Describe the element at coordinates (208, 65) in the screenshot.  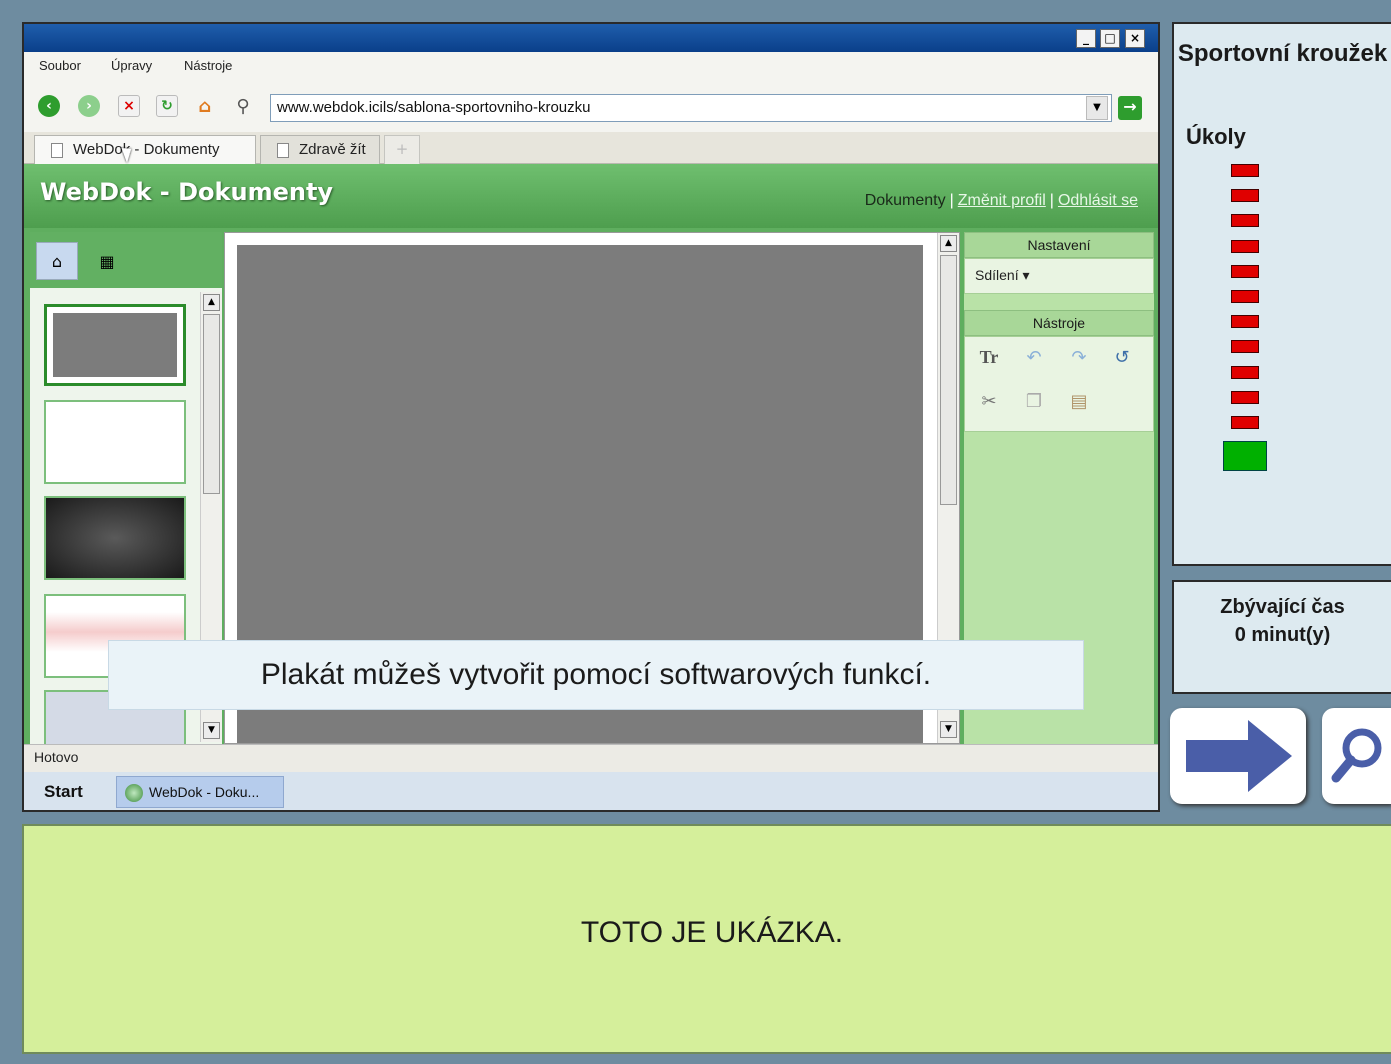
I see `menu-nastroje: Nástroje` at that location.